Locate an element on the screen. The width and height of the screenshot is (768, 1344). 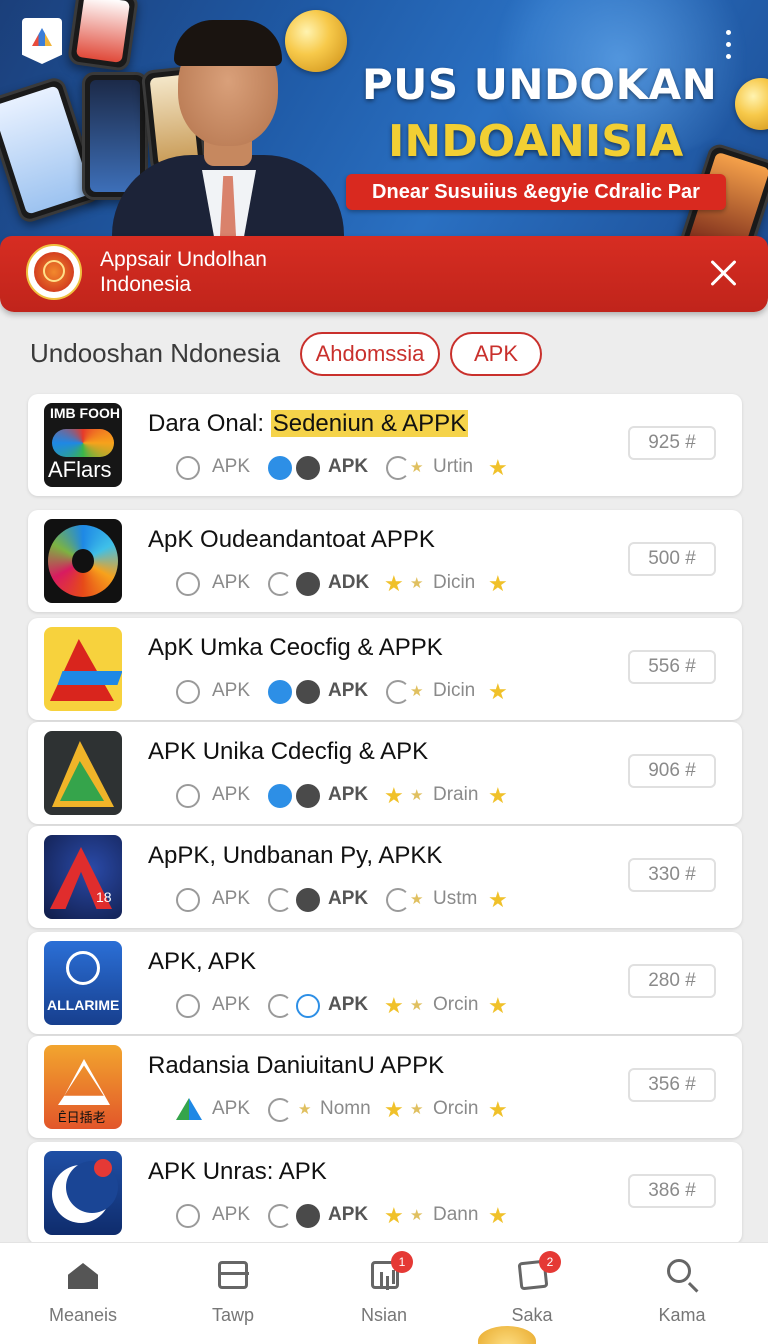
app-meta: APK ★ Nomn ★ ★ Orcin ★ is located at coordinates (328, 1111).